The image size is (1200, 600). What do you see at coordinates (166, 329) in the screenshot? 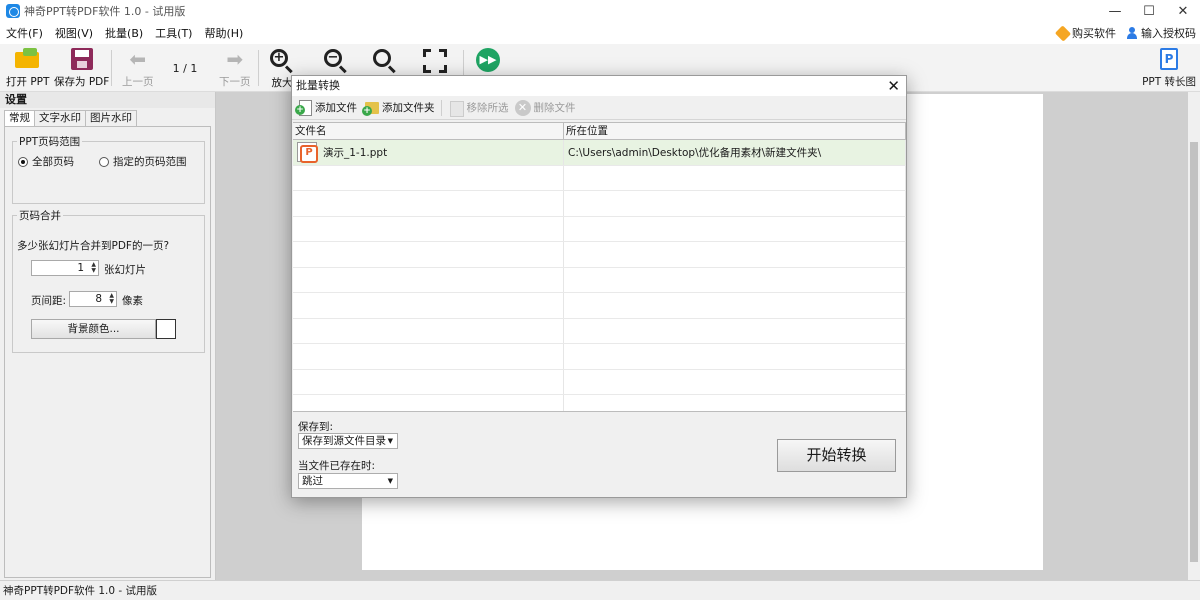
I see `background-color-swatch` at bounding box center [166, 329].